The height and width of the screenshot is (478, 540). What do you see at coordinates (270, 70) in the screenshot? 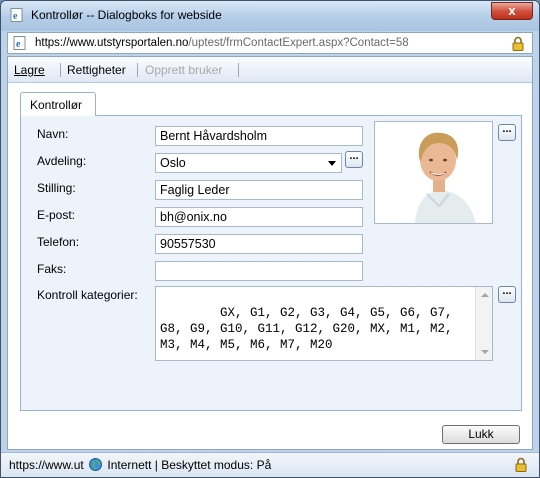
I see `toolbar: Lagre Rettigheter Opprett bruker` at bounding box center [270, 70].